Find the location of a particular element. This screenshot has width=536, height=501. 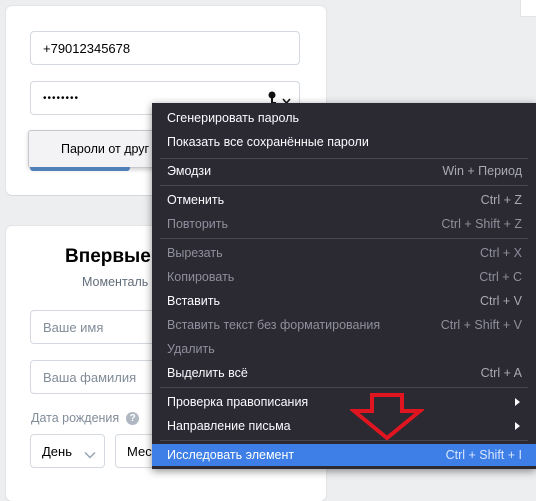

menu-item-label: Выделить всё is located at coordinates (207, 373).